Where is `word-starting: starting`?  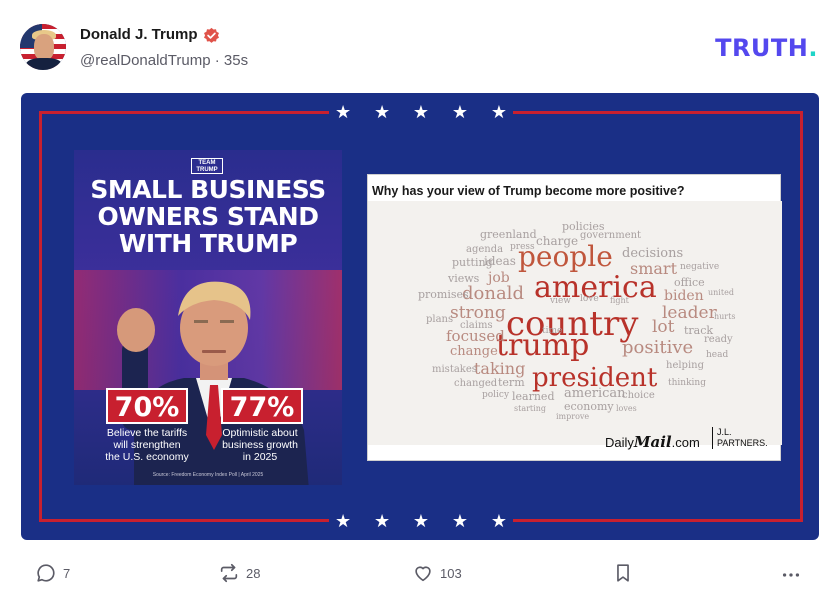 word-starting: starting is located at coordinates (530, 408).